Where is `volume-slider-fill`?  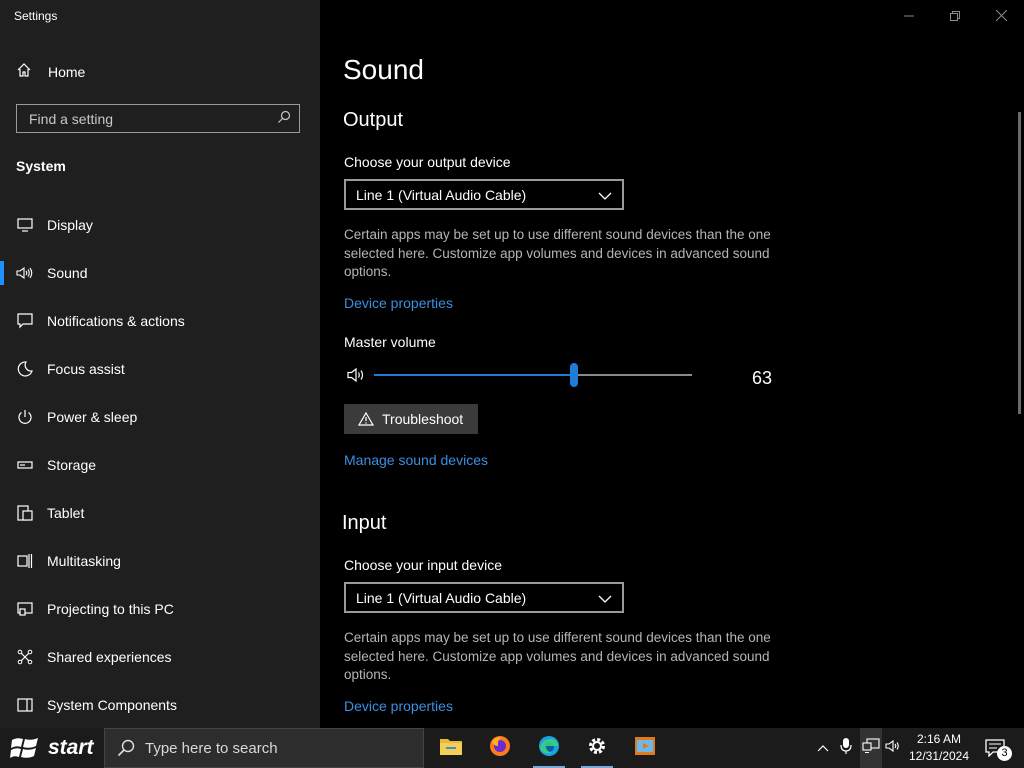 volume-slider-fill is located at coordinates (474, 375).